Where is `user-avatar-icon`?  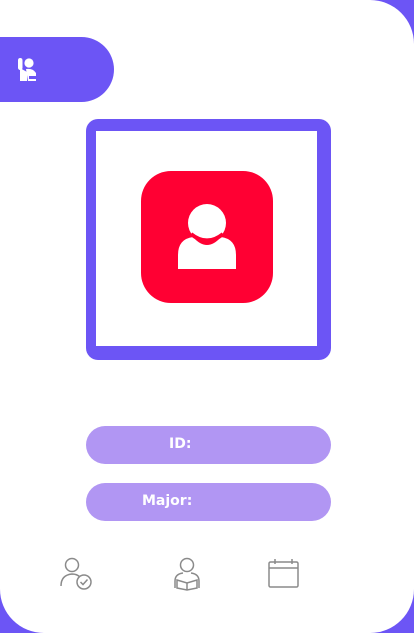
user-avatar-icon is located at coordinates (207, 237).